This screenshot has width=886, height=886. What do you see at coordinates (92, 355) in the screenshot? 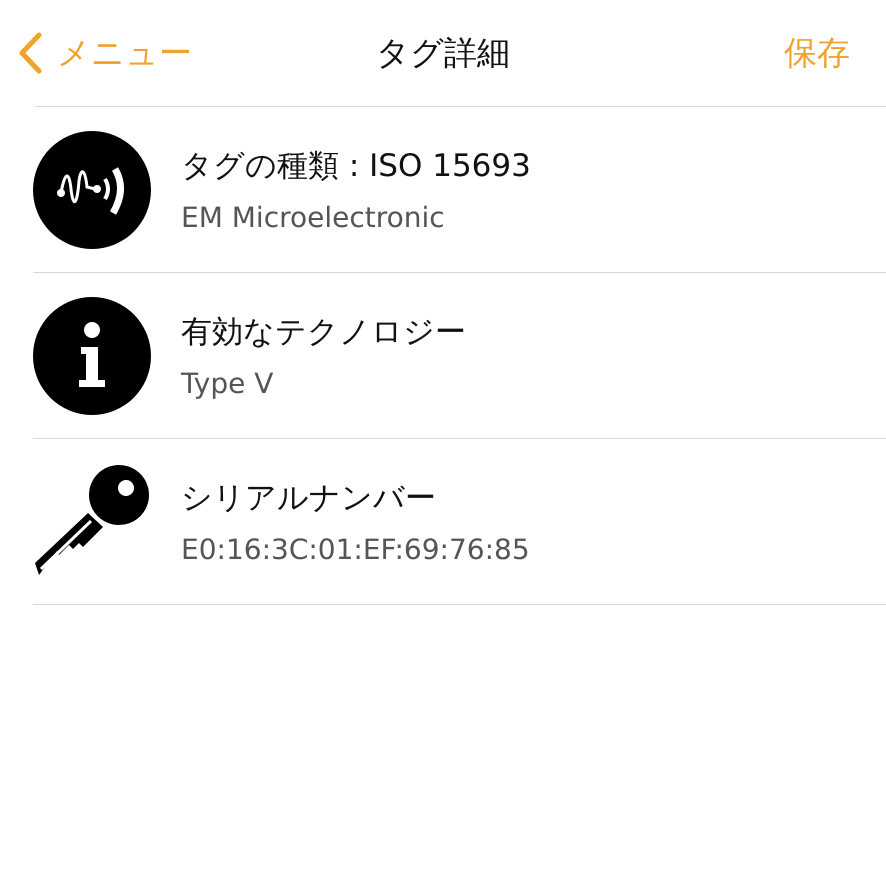
I see `info-icon` at bounding box center [92, 355].